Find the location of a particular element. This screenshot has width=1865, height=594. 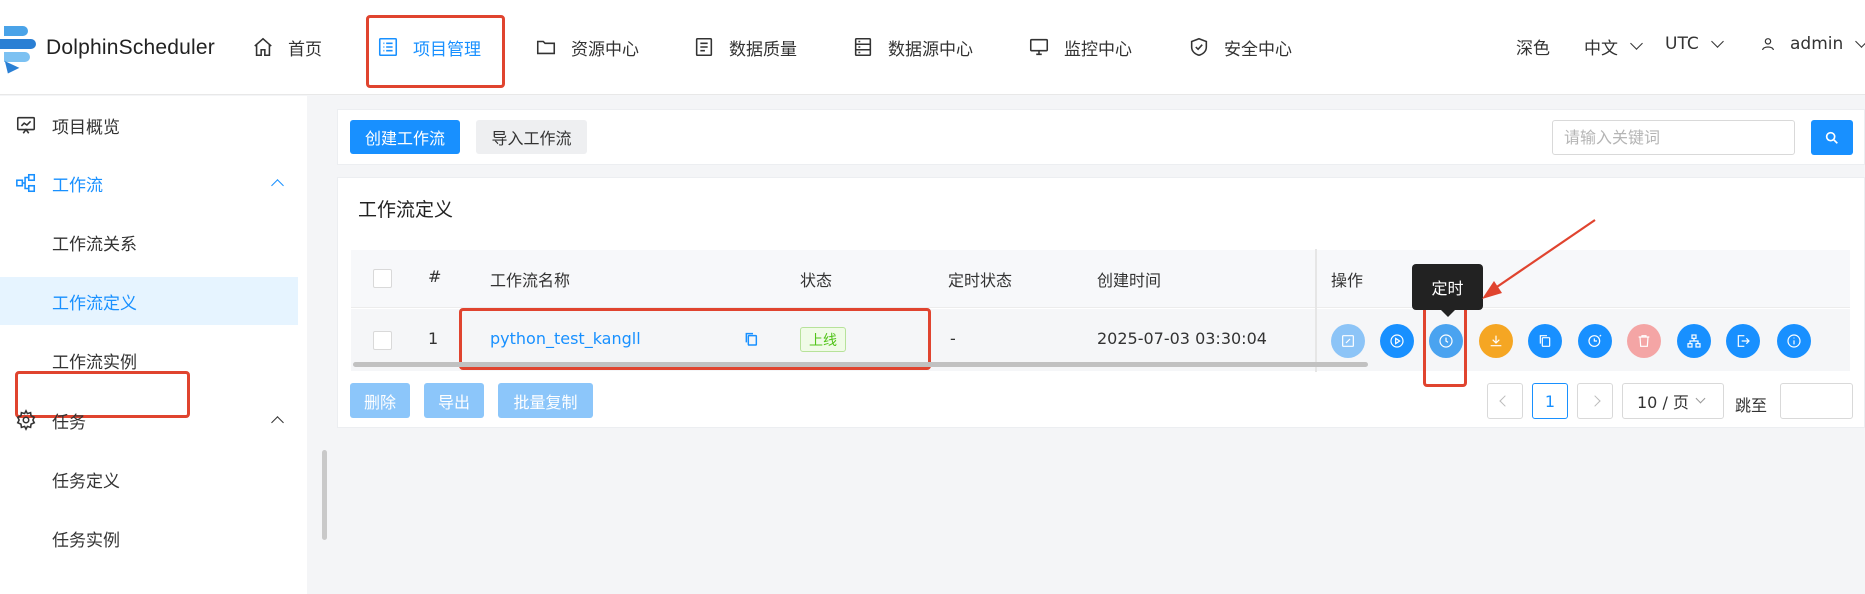

tree-view-button is located at coordinates (1694, 341).